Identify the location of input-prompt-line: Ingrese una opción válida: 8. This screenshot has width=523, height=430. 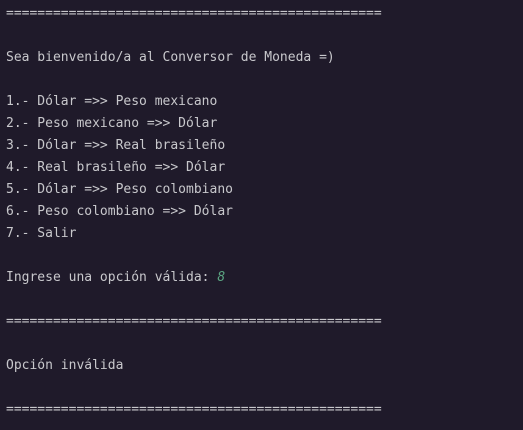
(115, 278).